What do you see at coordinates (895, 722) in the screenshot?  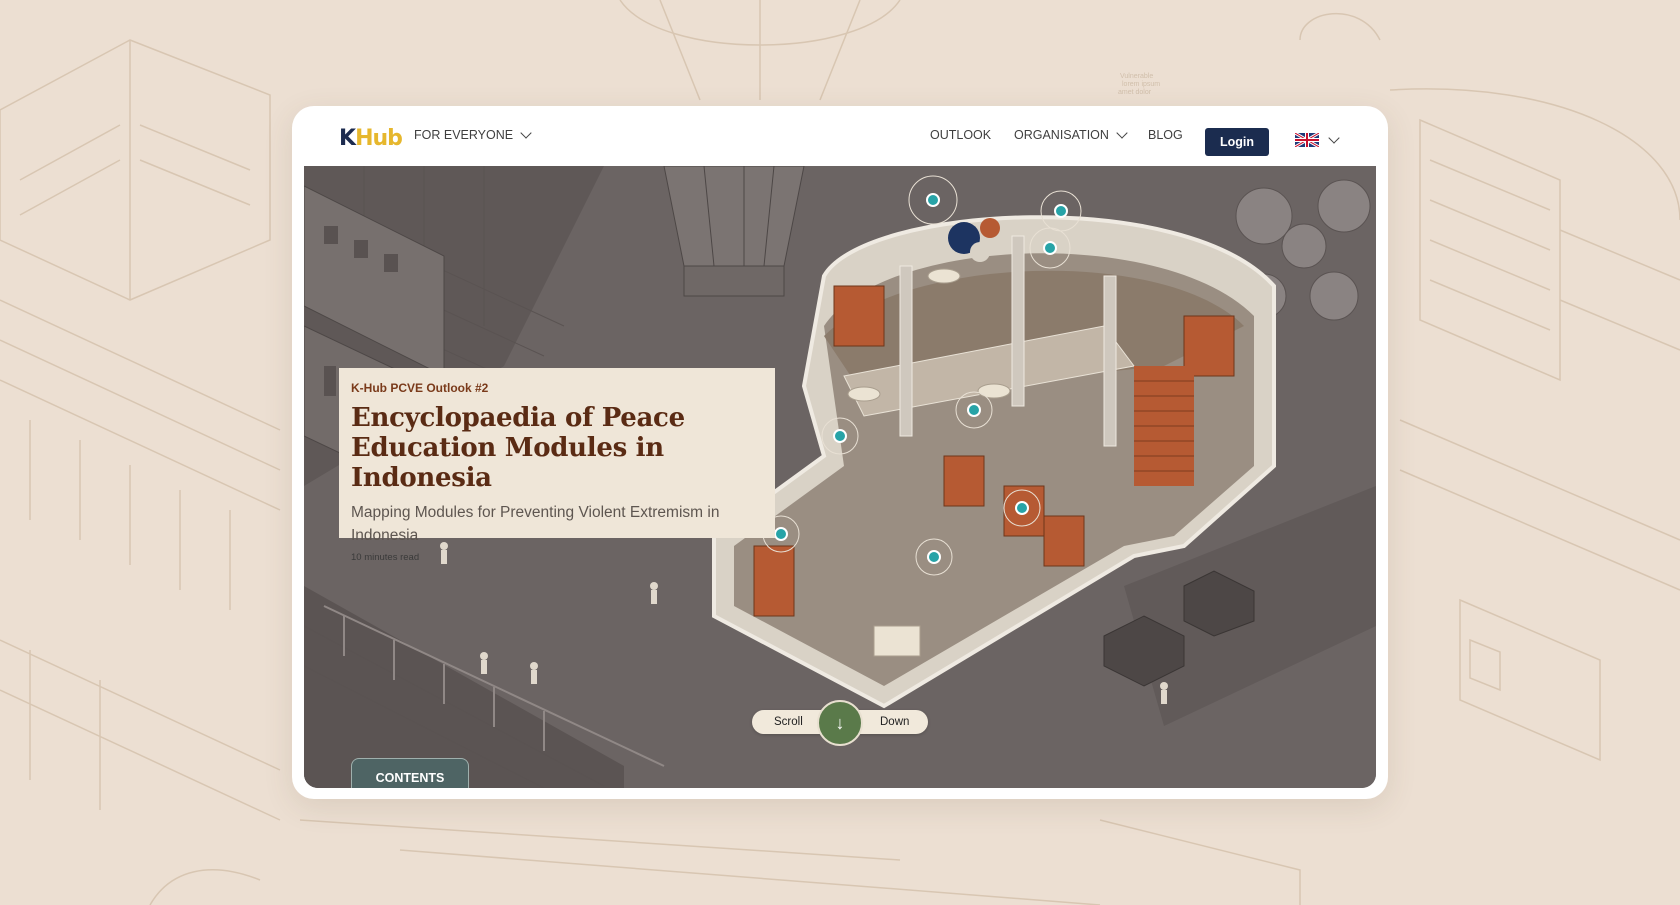 I see `down-label: Down` at bounding box center [895, 722].